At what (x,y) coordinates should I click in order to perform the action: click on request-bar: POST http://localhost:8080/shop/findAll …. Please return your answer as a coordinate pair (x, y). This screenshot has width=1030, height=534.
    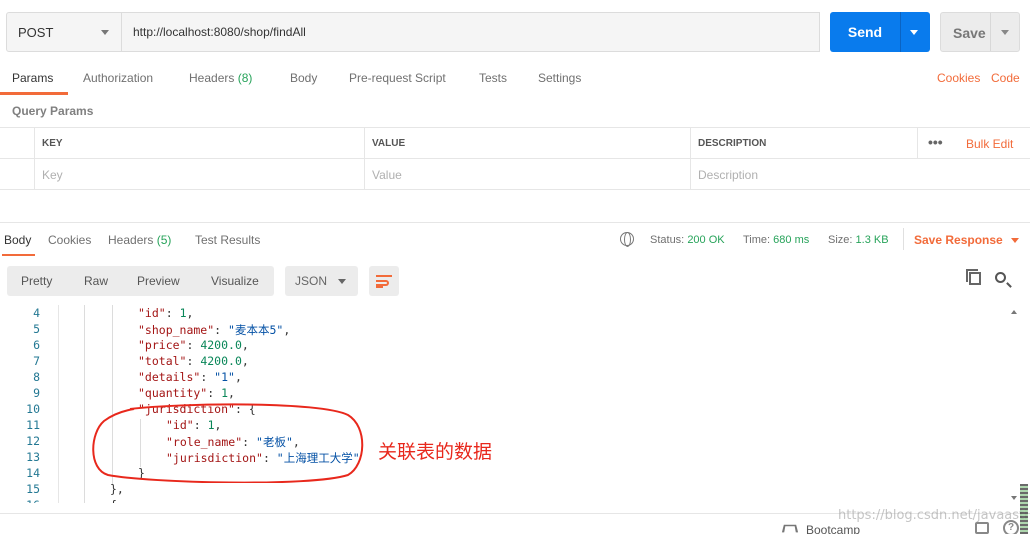
    Looking at the image, I should click on (513, 32).